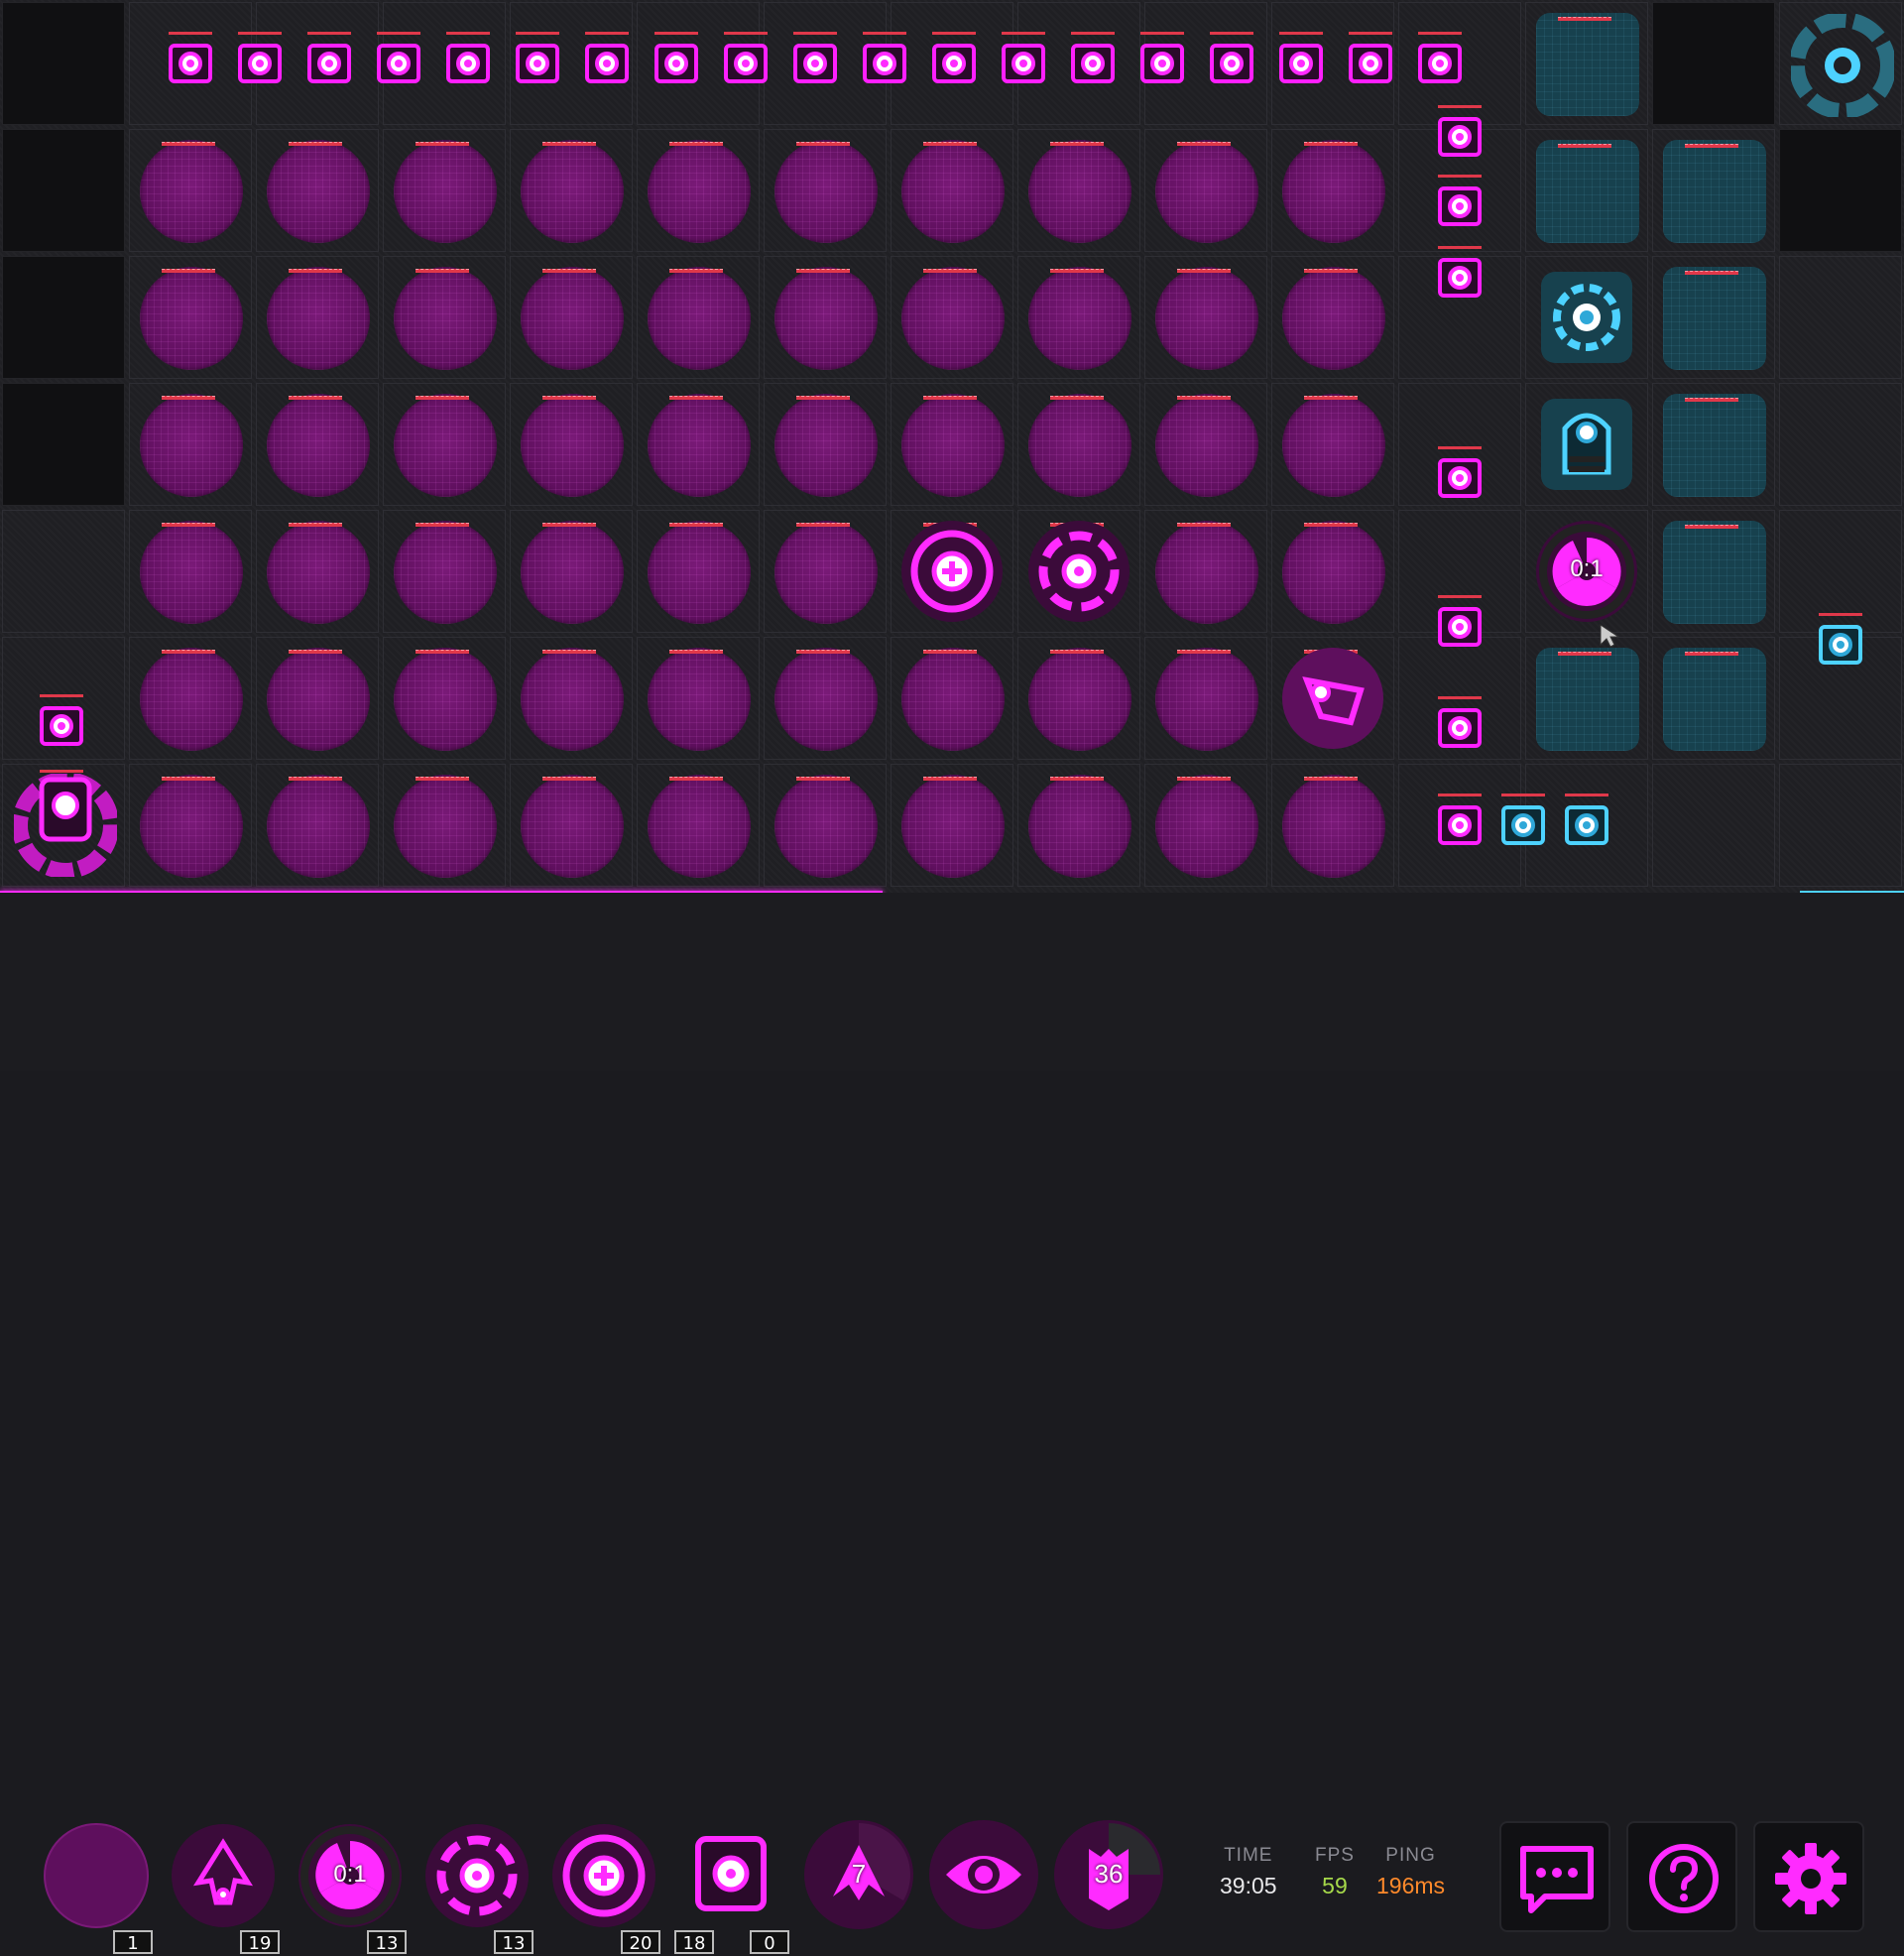 Image resolution: width=1904 pixels, height=1956 pixels. I want to click on slot-nuke: 0:1 13, so click(352, 1888).